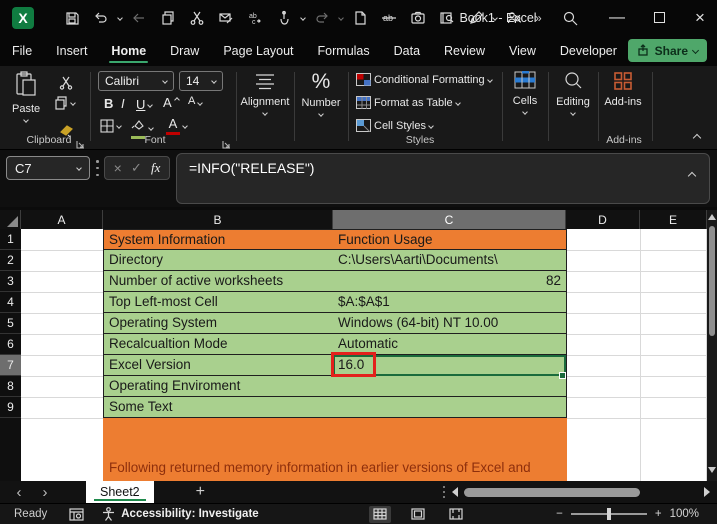  What do you see at coordinates (418, 18) in the screenshot?
I see `camera-icon` at bounding box center [418, 18].